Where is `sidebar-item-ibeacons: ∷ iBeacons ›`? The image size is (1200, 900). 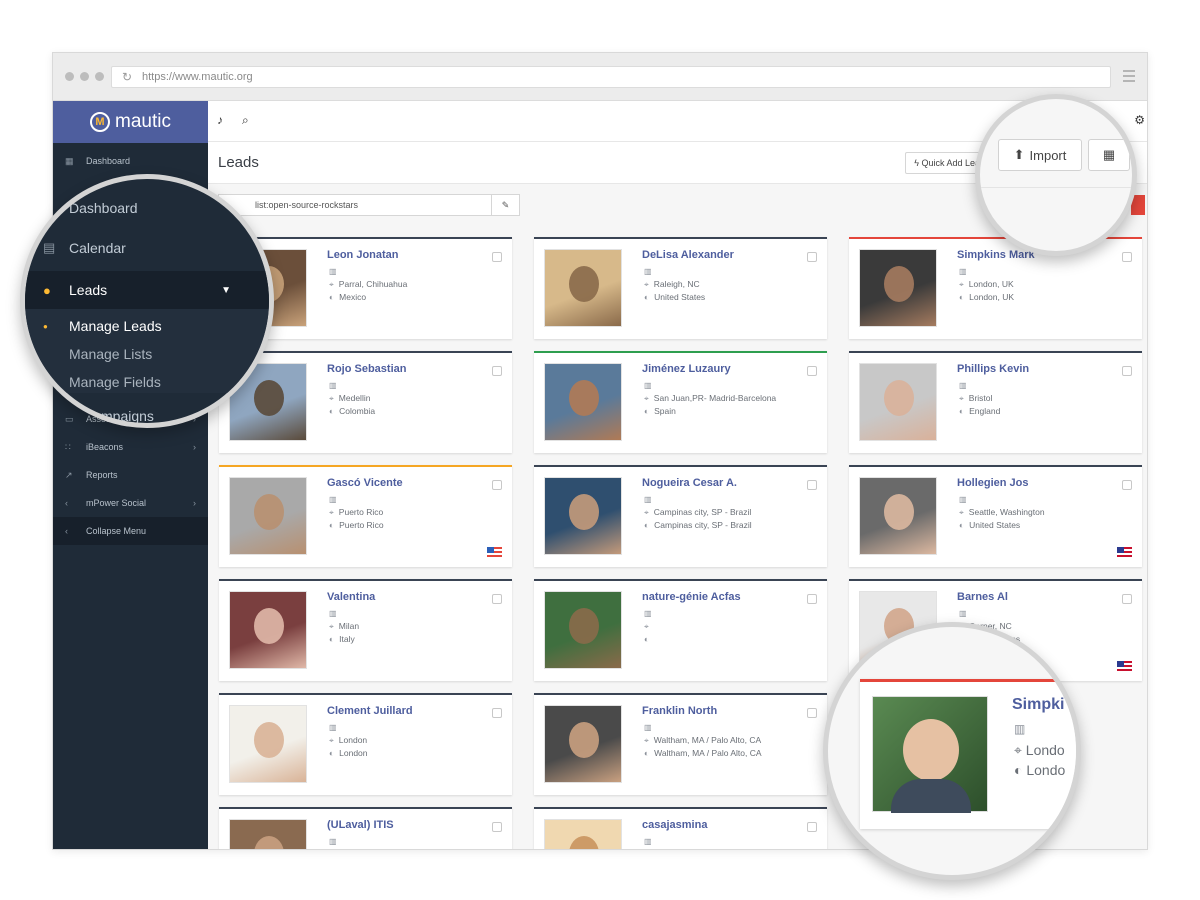
sidebar-item-ibeacons: ∷ iBeacons › is located at coordinates (130, 447).